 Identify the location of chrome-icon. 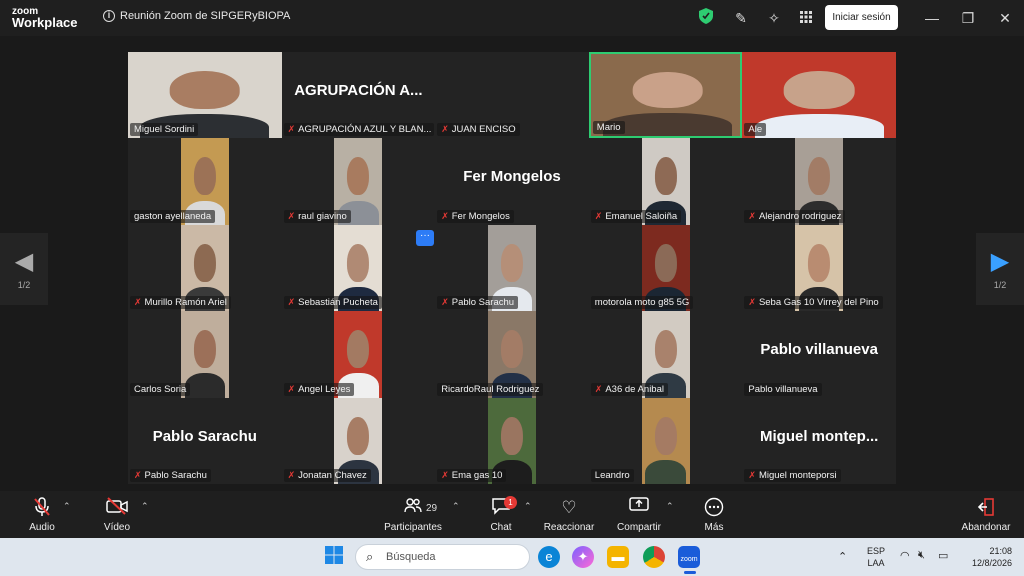
(654, 557).